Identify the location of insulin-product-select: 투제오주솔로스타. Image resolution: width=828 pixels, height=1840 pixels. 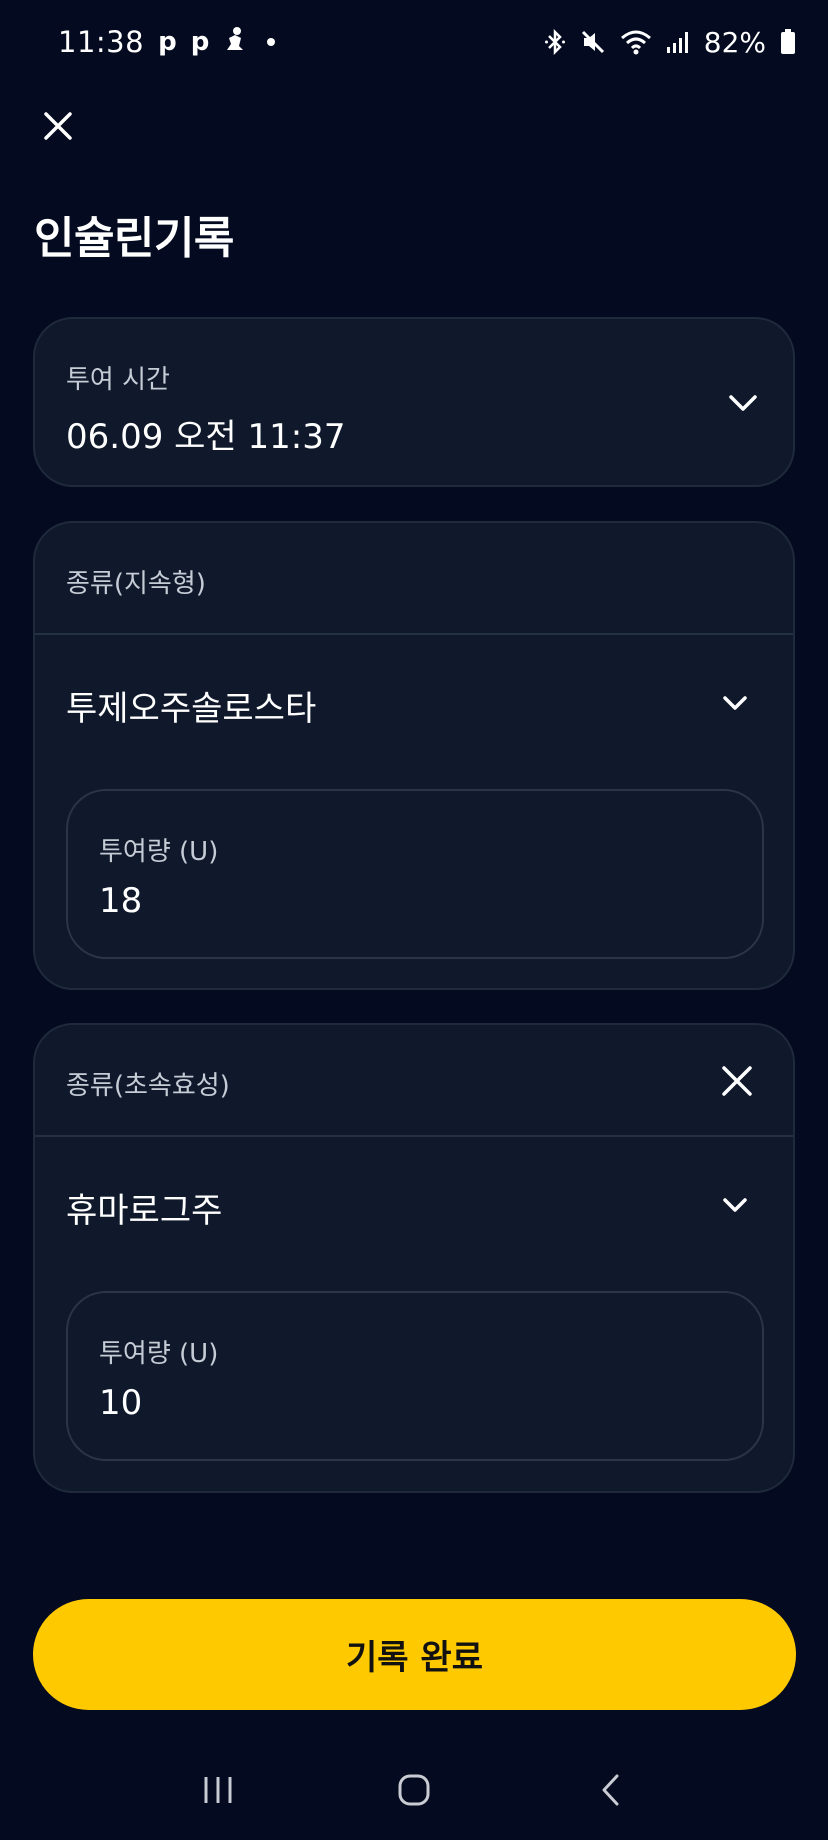
(414, 703).